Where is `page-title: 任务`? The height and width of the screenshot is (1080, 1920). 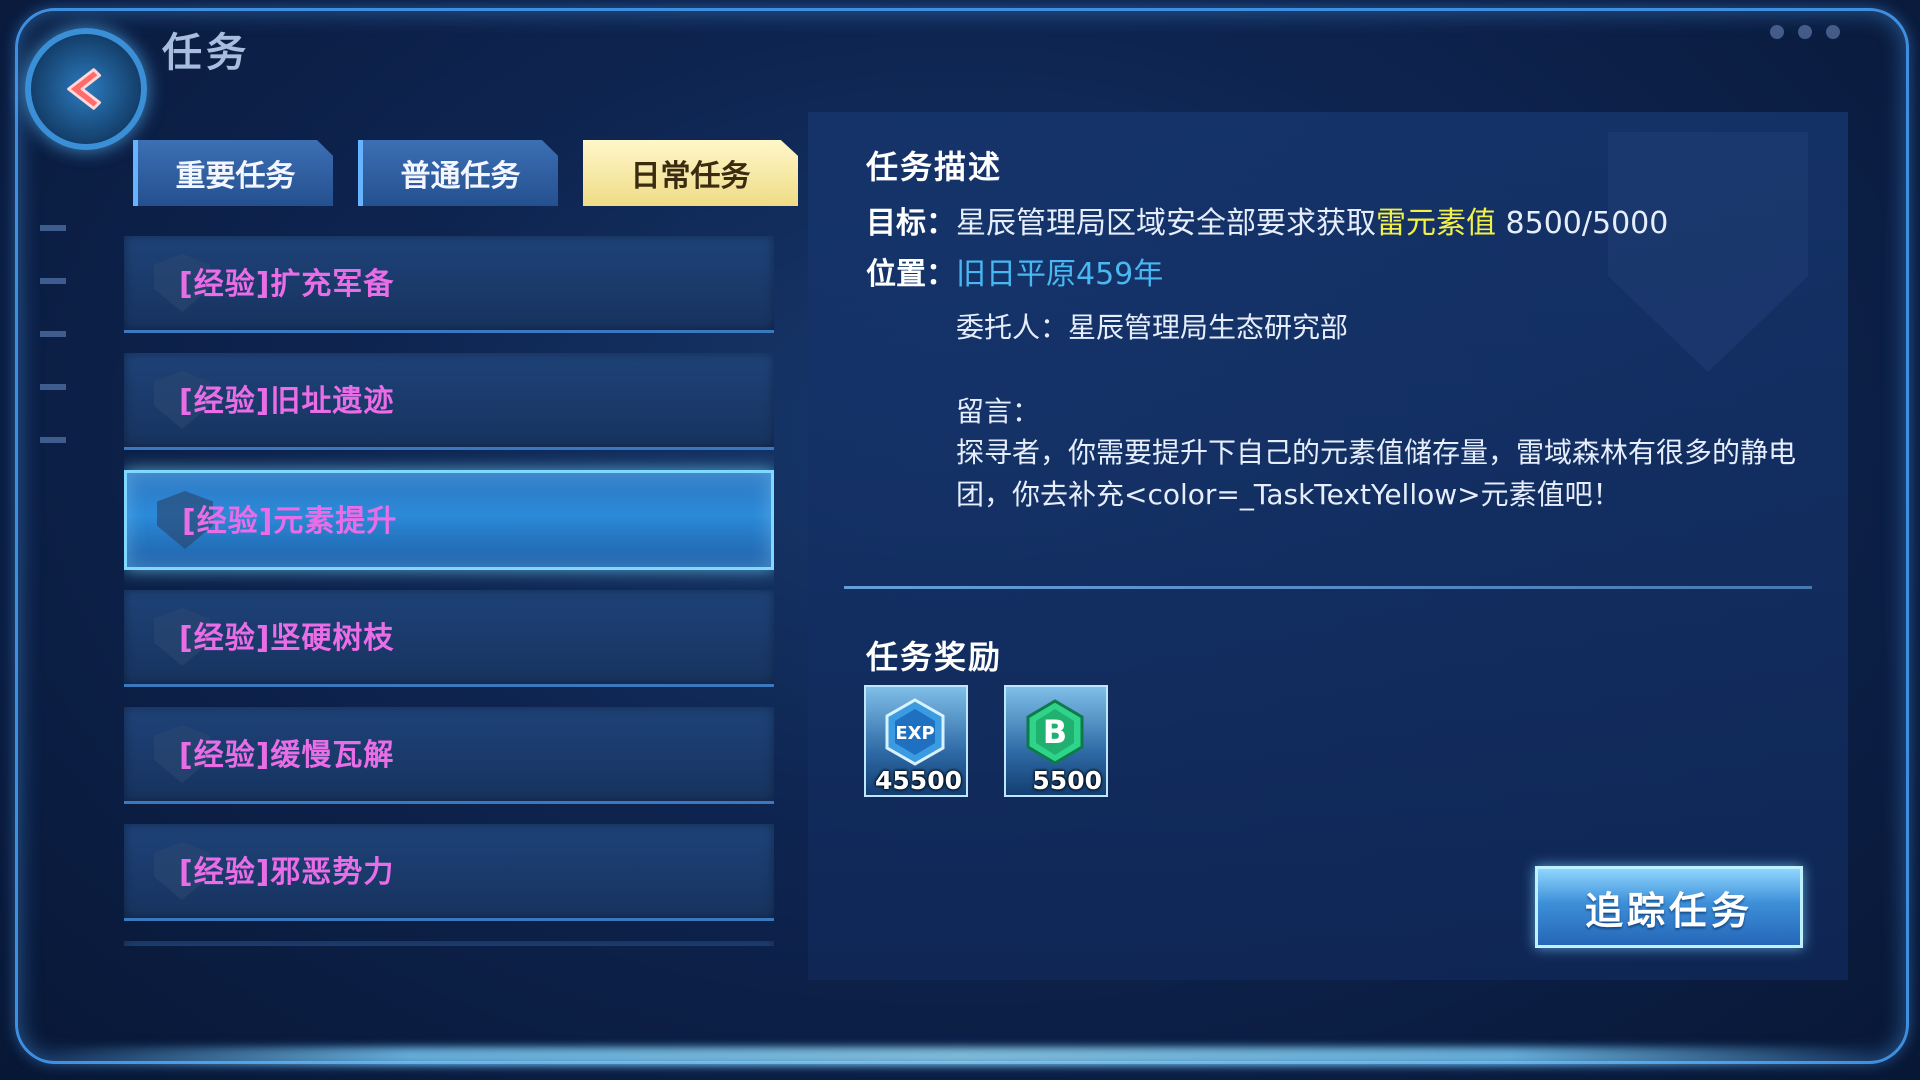
page-title: 任务 is located at coordinates (206, 53).